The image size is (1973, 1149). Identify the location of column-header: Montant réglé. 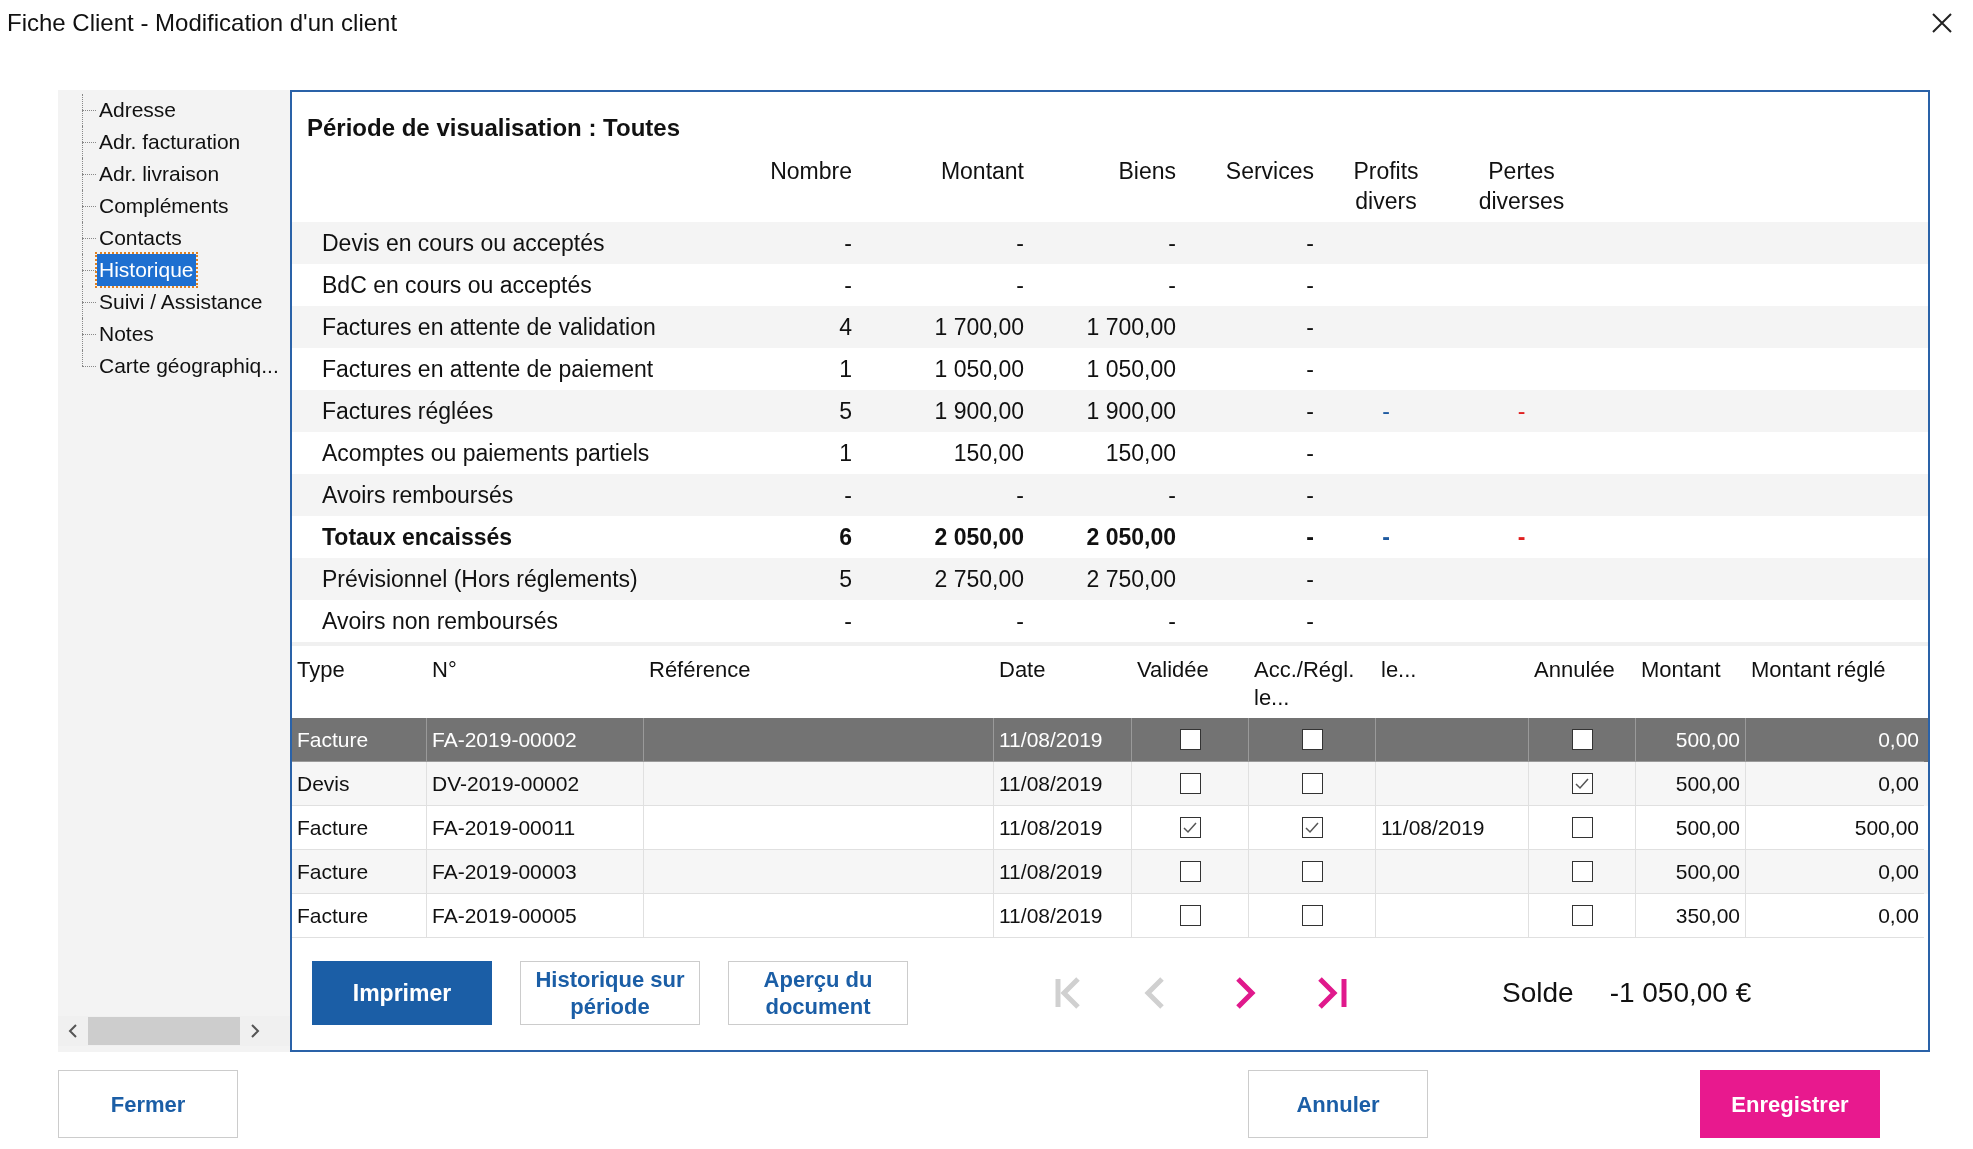
(1818, 670).